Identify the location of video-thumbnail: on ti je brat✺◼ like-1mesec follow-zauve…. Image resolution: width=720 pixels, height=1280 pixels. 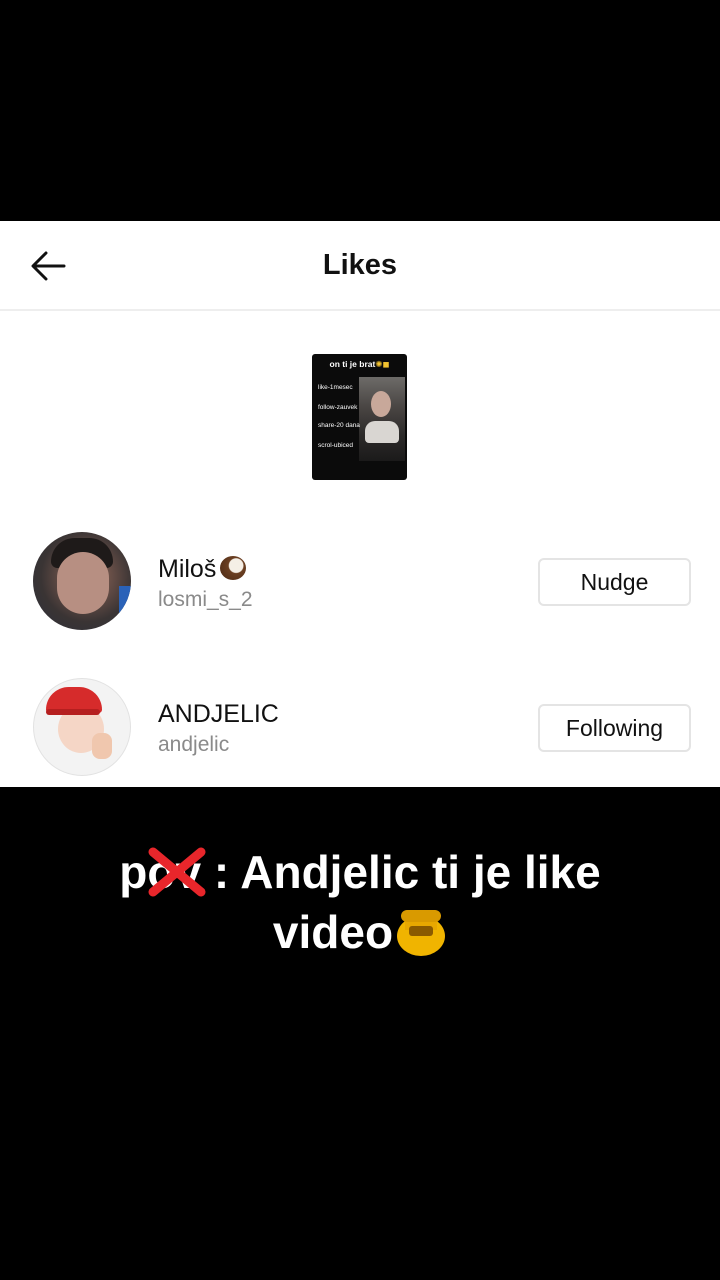
(359, 417).